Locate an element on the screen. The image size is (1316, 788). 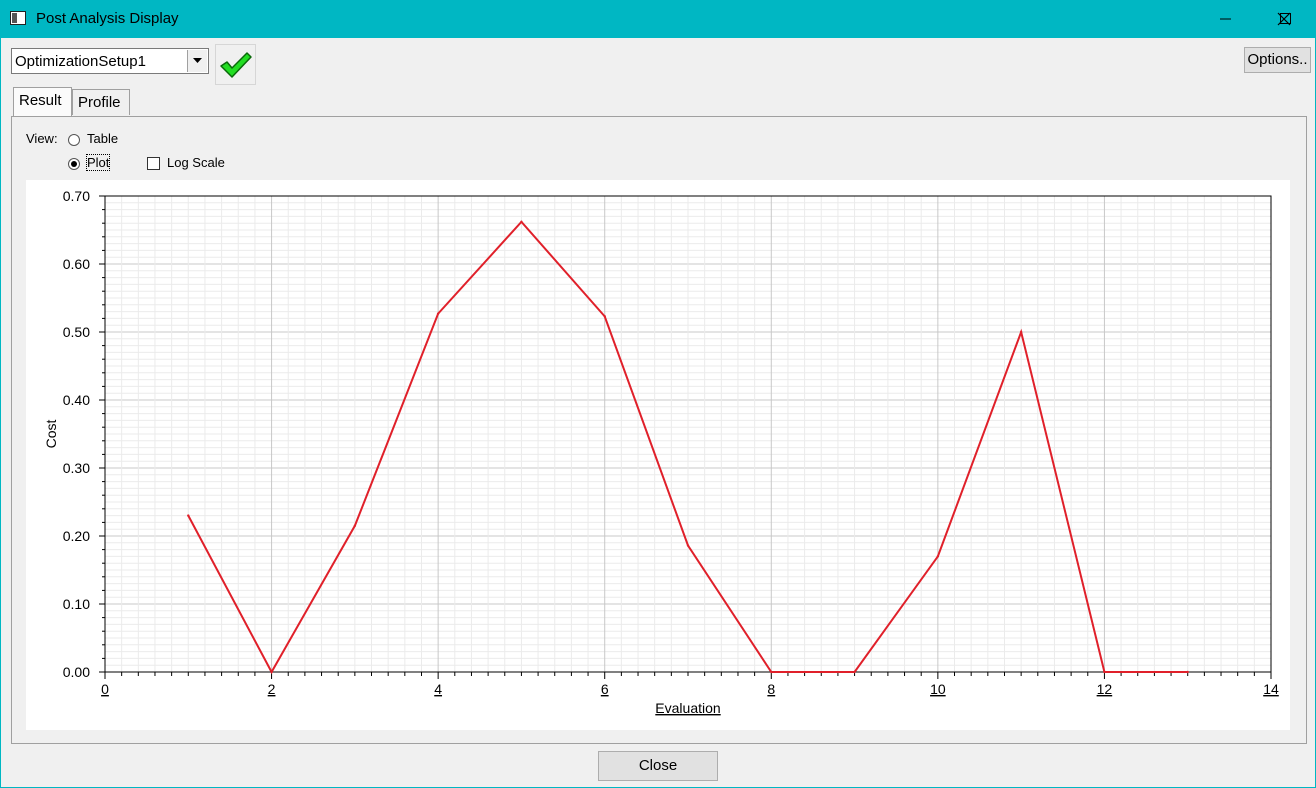
setup-dropdown: OptimizationSetup1 is located at coordinates (110, 61).